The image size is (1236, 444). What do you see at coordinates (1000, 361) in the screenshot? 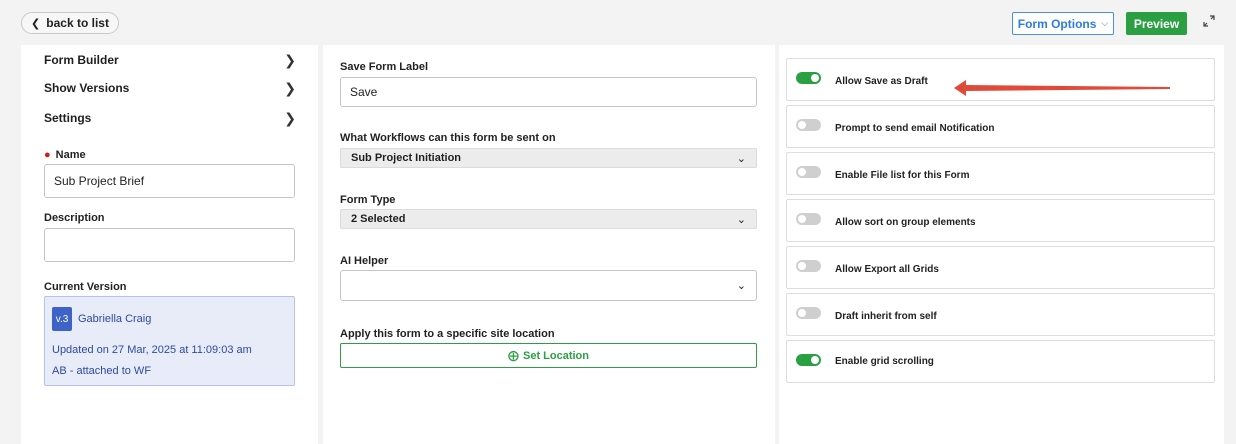
I see `toggle-row-grid-scrolling: Enable grid scrolling` at bounding box center [1000, 361].